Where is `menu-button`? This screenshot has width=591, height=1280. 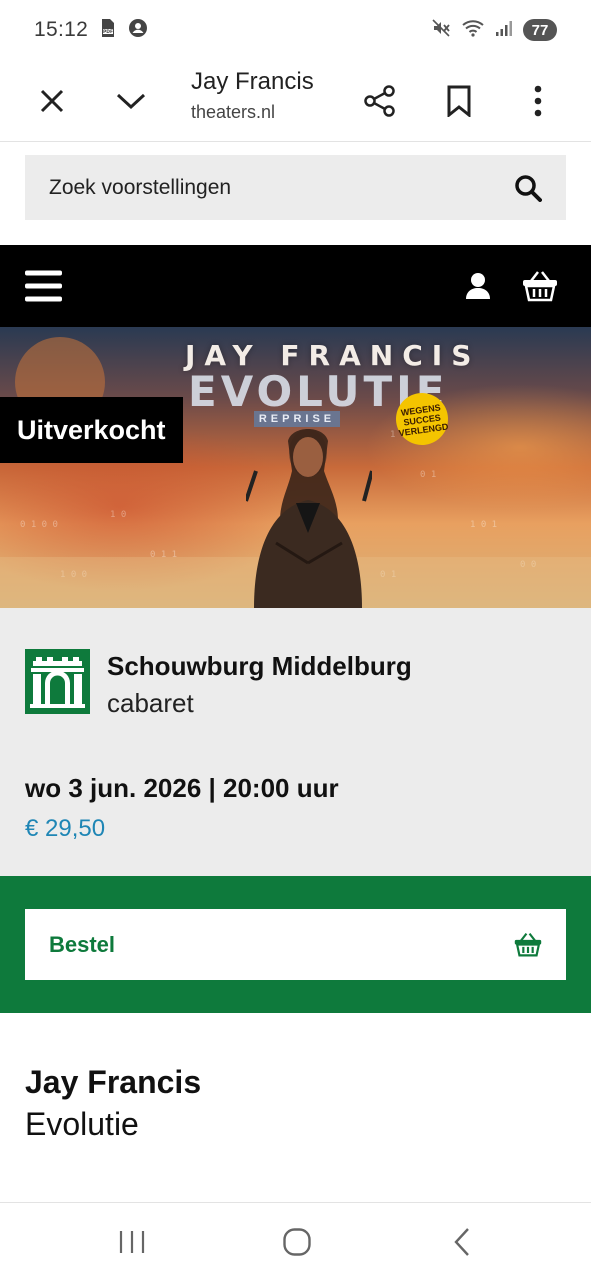
menu-button is located at coordinates (43, 286).